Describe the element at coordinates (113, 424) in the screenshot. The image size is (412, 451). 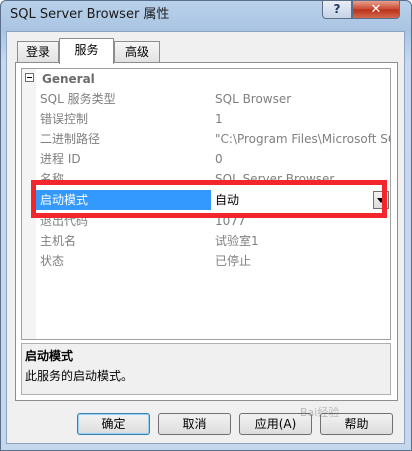
I see `ok-button: 确定` at that location.